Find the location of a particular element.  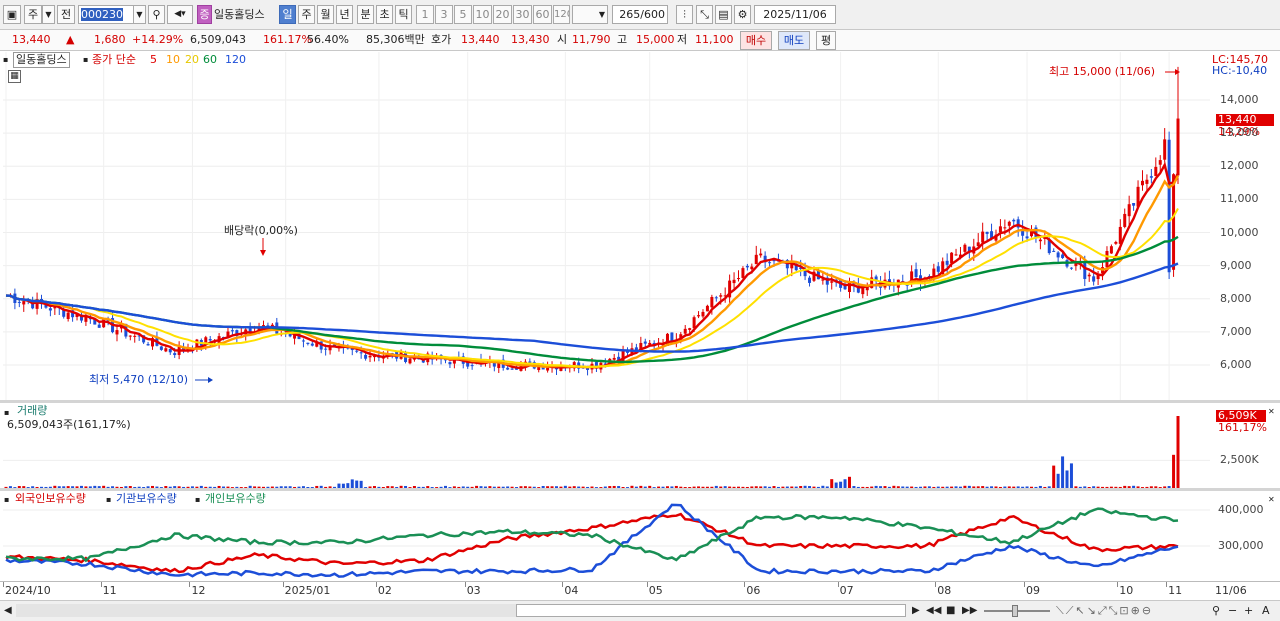

legend-institution: 기관보유수량 is located at coordinates (146, 498).